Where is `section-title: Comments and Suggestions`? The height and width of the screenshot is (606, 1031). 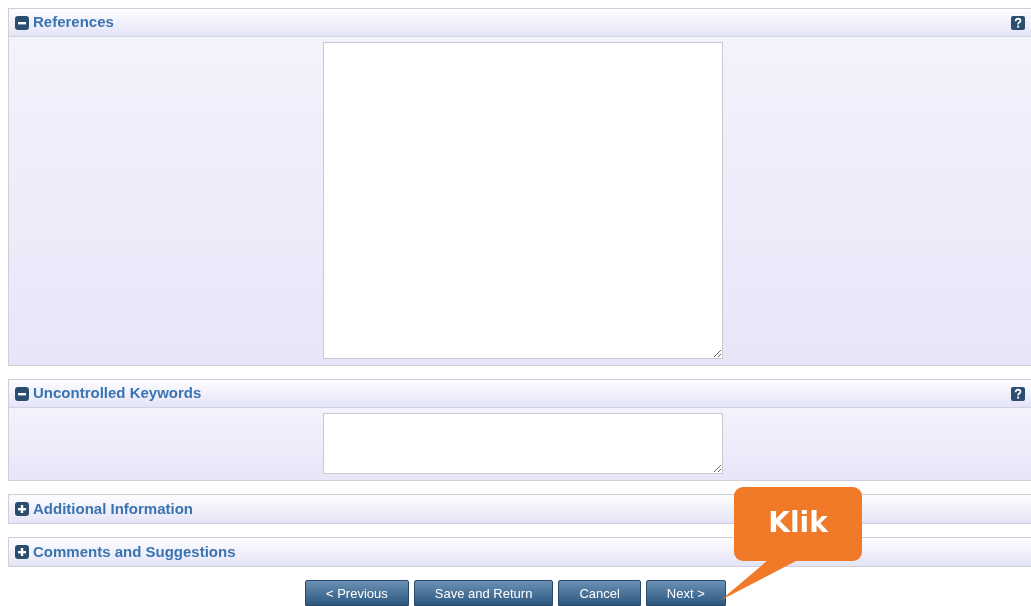 section-title: Comments and Suggestions is located at coordinates (134, 551).